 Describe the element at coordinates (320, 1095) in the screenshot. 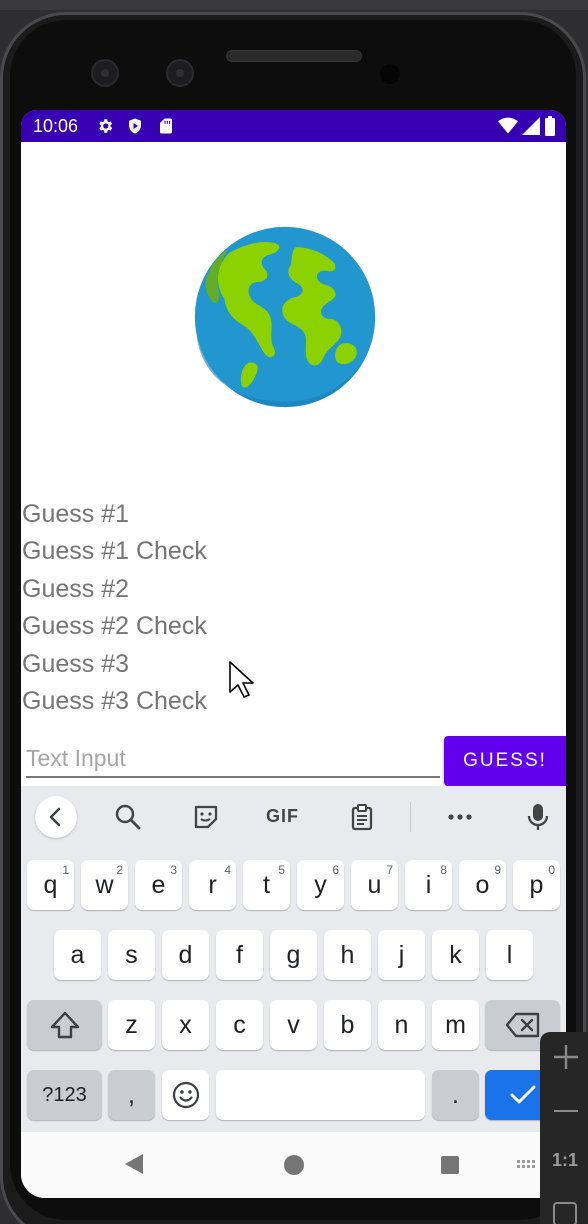

I see `space-key` at that location.